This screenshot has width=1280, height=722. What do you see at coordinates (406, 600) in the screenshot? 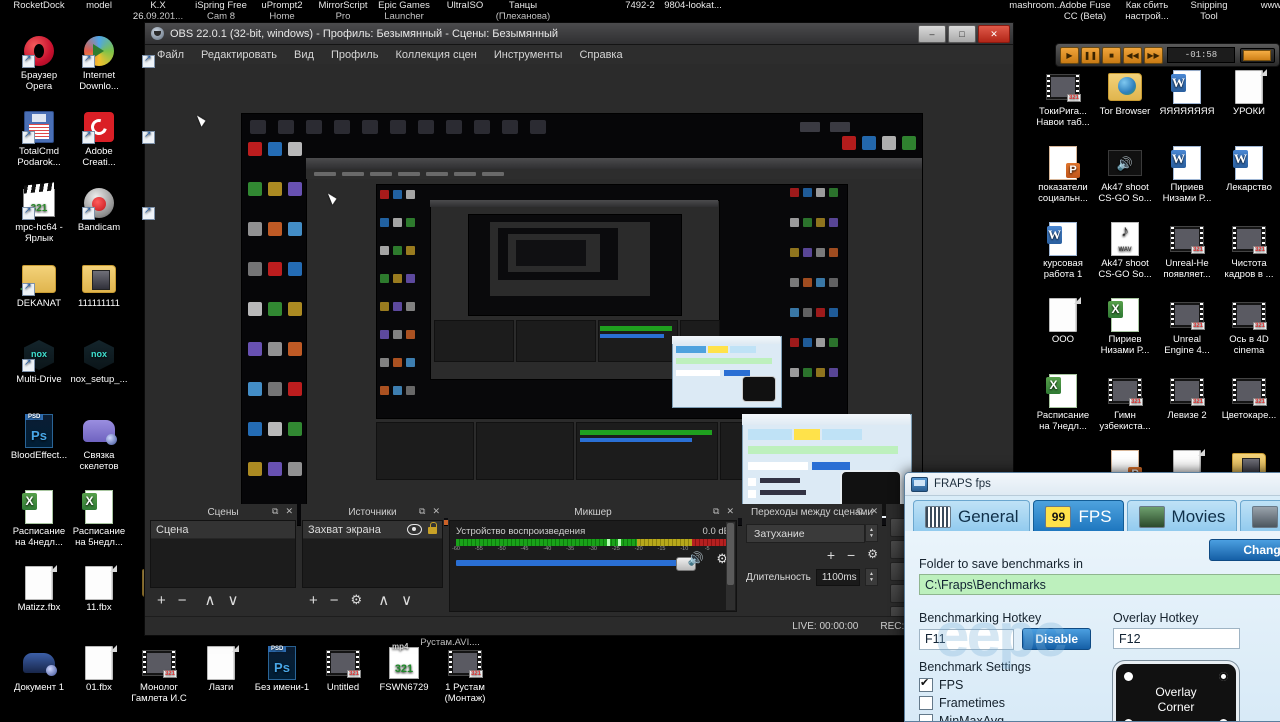
I see `source-move-down-button: ∨` at bounding box center [406, 600].